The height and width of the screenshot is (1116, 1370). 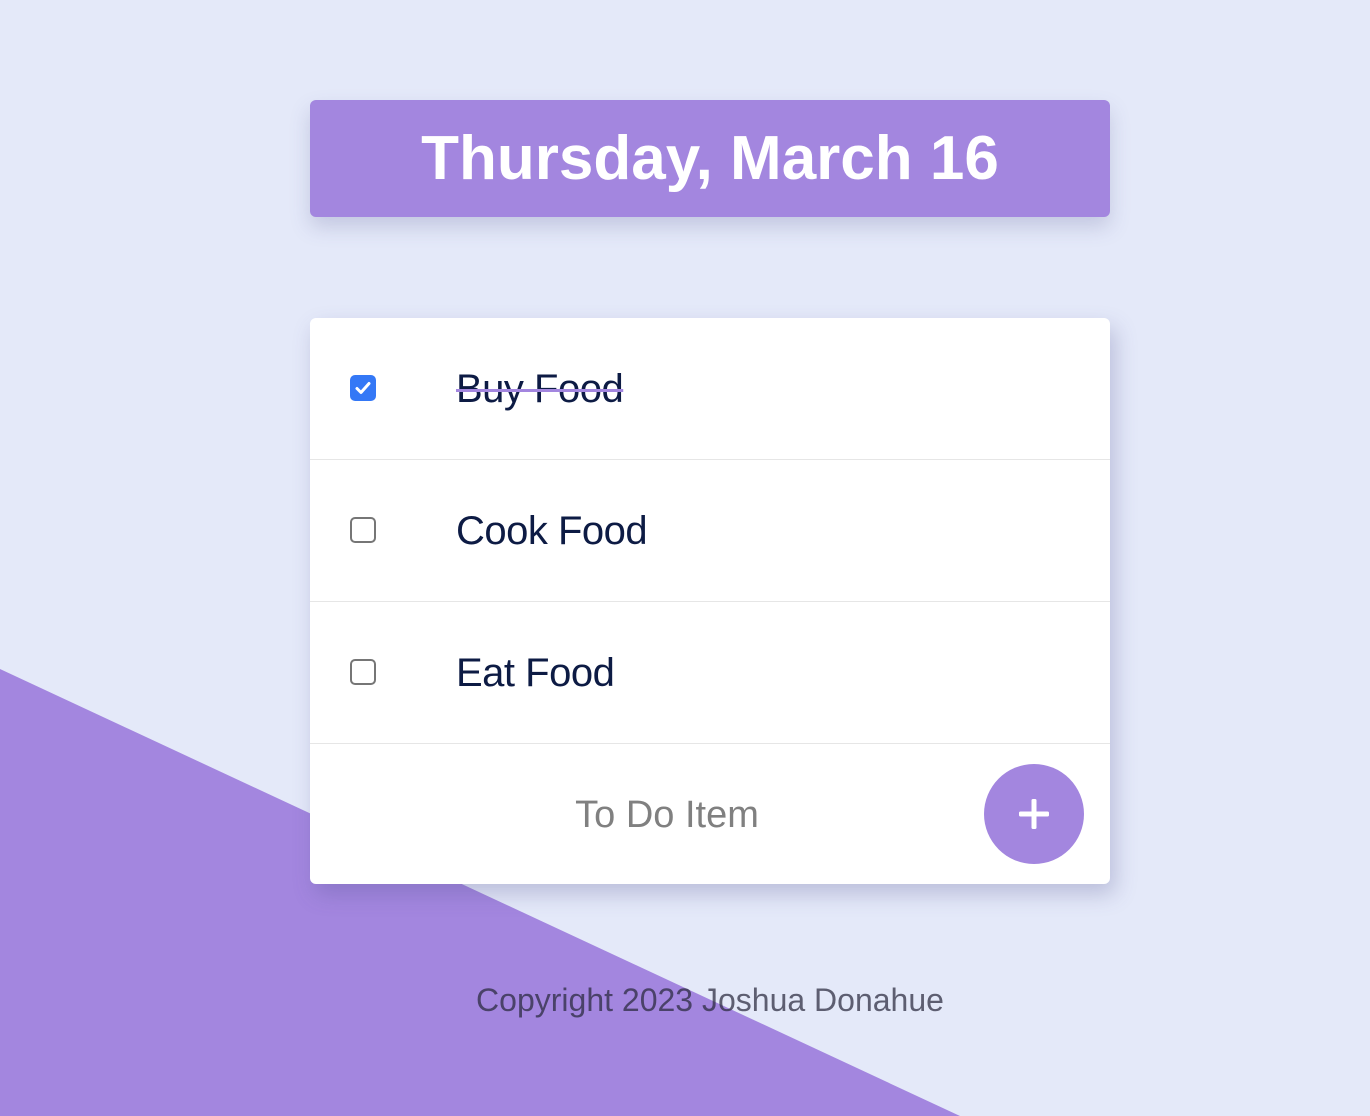 What do you see at coordinates (710, 673) in the screenshot?
I see `todo-item: Eat Food` at bounding box center [710, 673].